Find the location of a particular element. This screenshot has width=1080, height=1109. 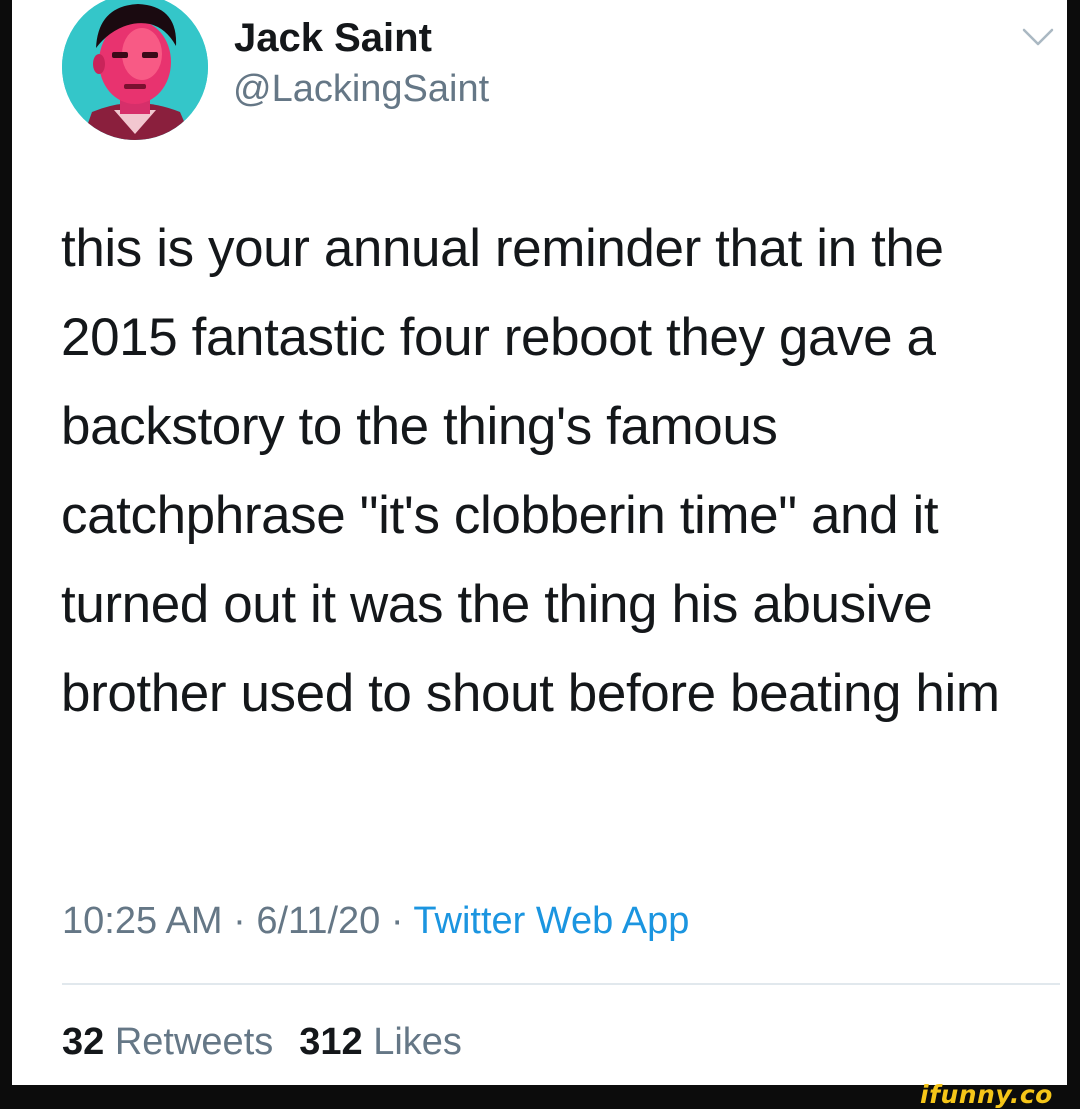

tweet-meta: 10:25 AM · 6/11/20 · Twitter Web App is located at coordinates (375, 921).